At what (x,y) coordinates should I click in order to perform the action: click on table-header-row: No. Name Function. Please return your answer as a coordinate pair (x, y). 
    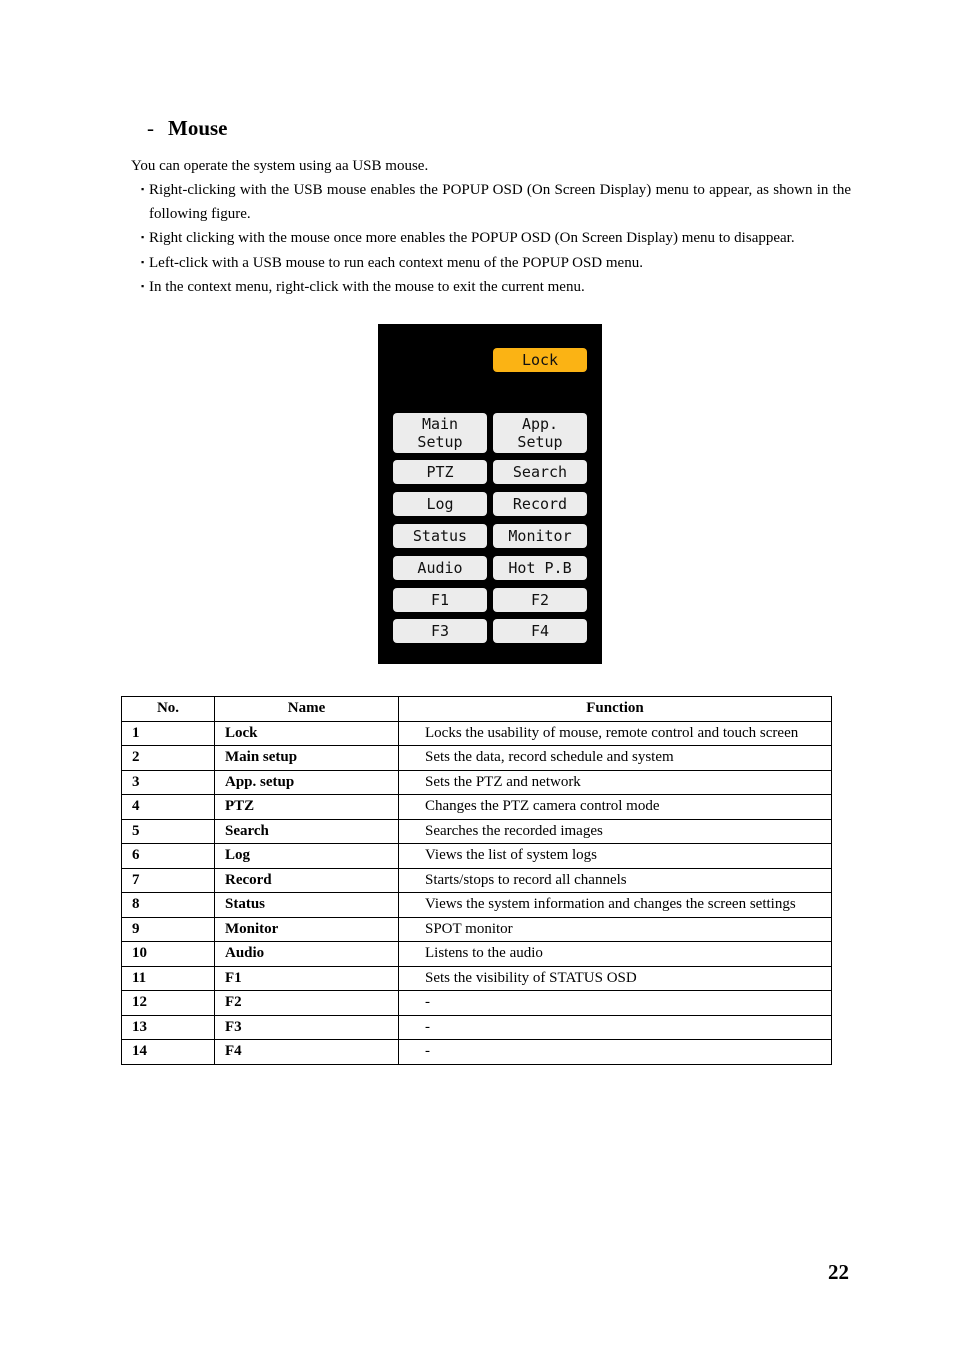
    Looking at the image, I should click on (476, 709).